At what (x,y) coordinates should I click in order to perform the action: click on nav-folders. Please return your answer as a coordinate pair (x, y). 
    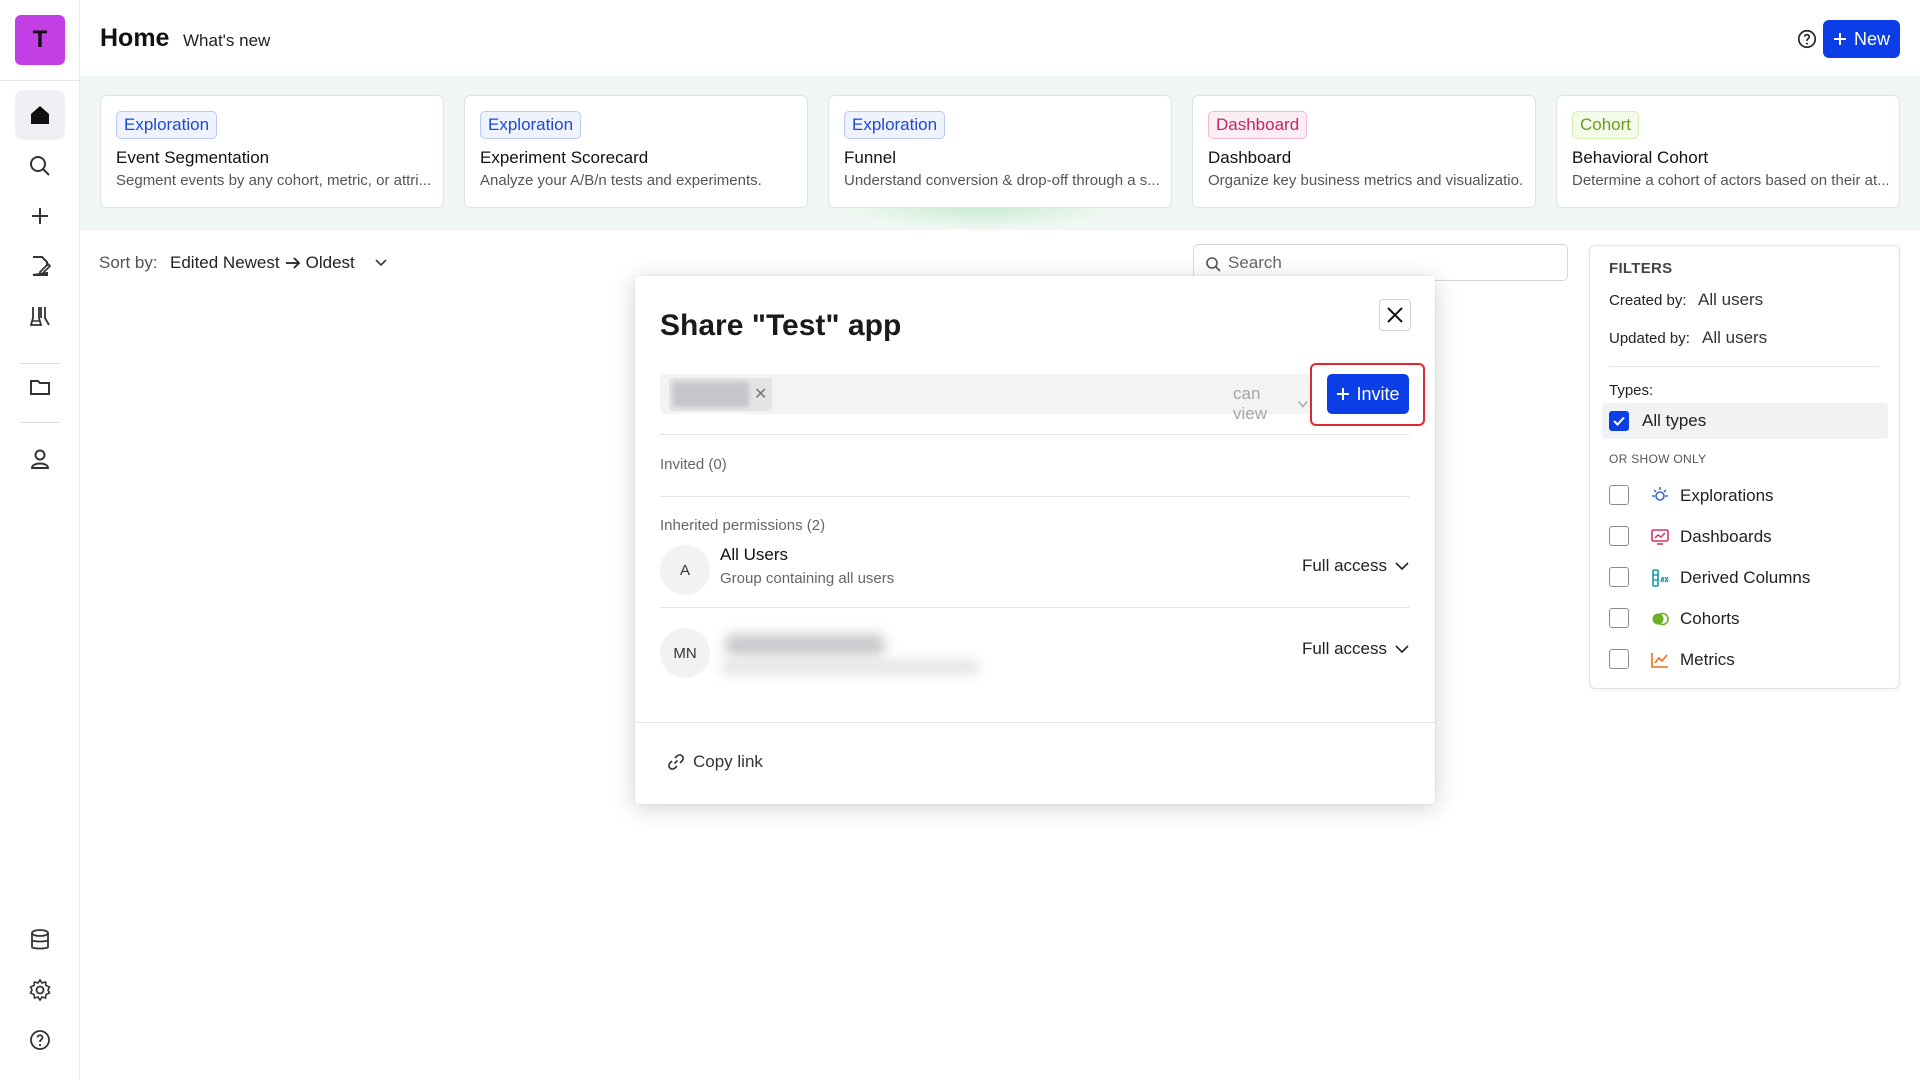
    Looking at the image, I should click on (40, 387).